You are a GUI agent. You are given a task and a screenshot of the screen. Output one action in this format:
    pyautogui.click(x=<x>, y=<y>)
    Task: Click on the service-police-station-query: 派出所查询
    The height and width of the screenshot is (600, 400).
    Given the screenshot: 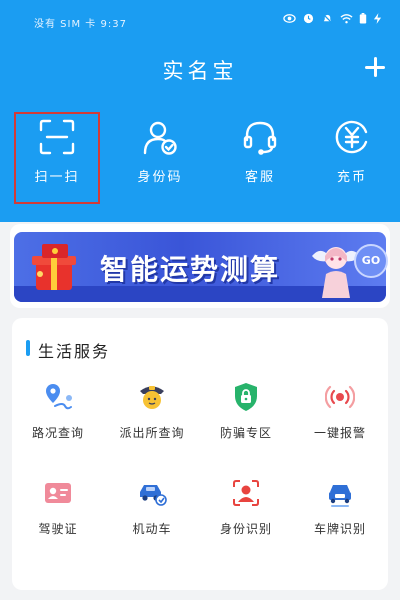 What is the action you would take?
    pyautogui.click(x=152, y=424)
    